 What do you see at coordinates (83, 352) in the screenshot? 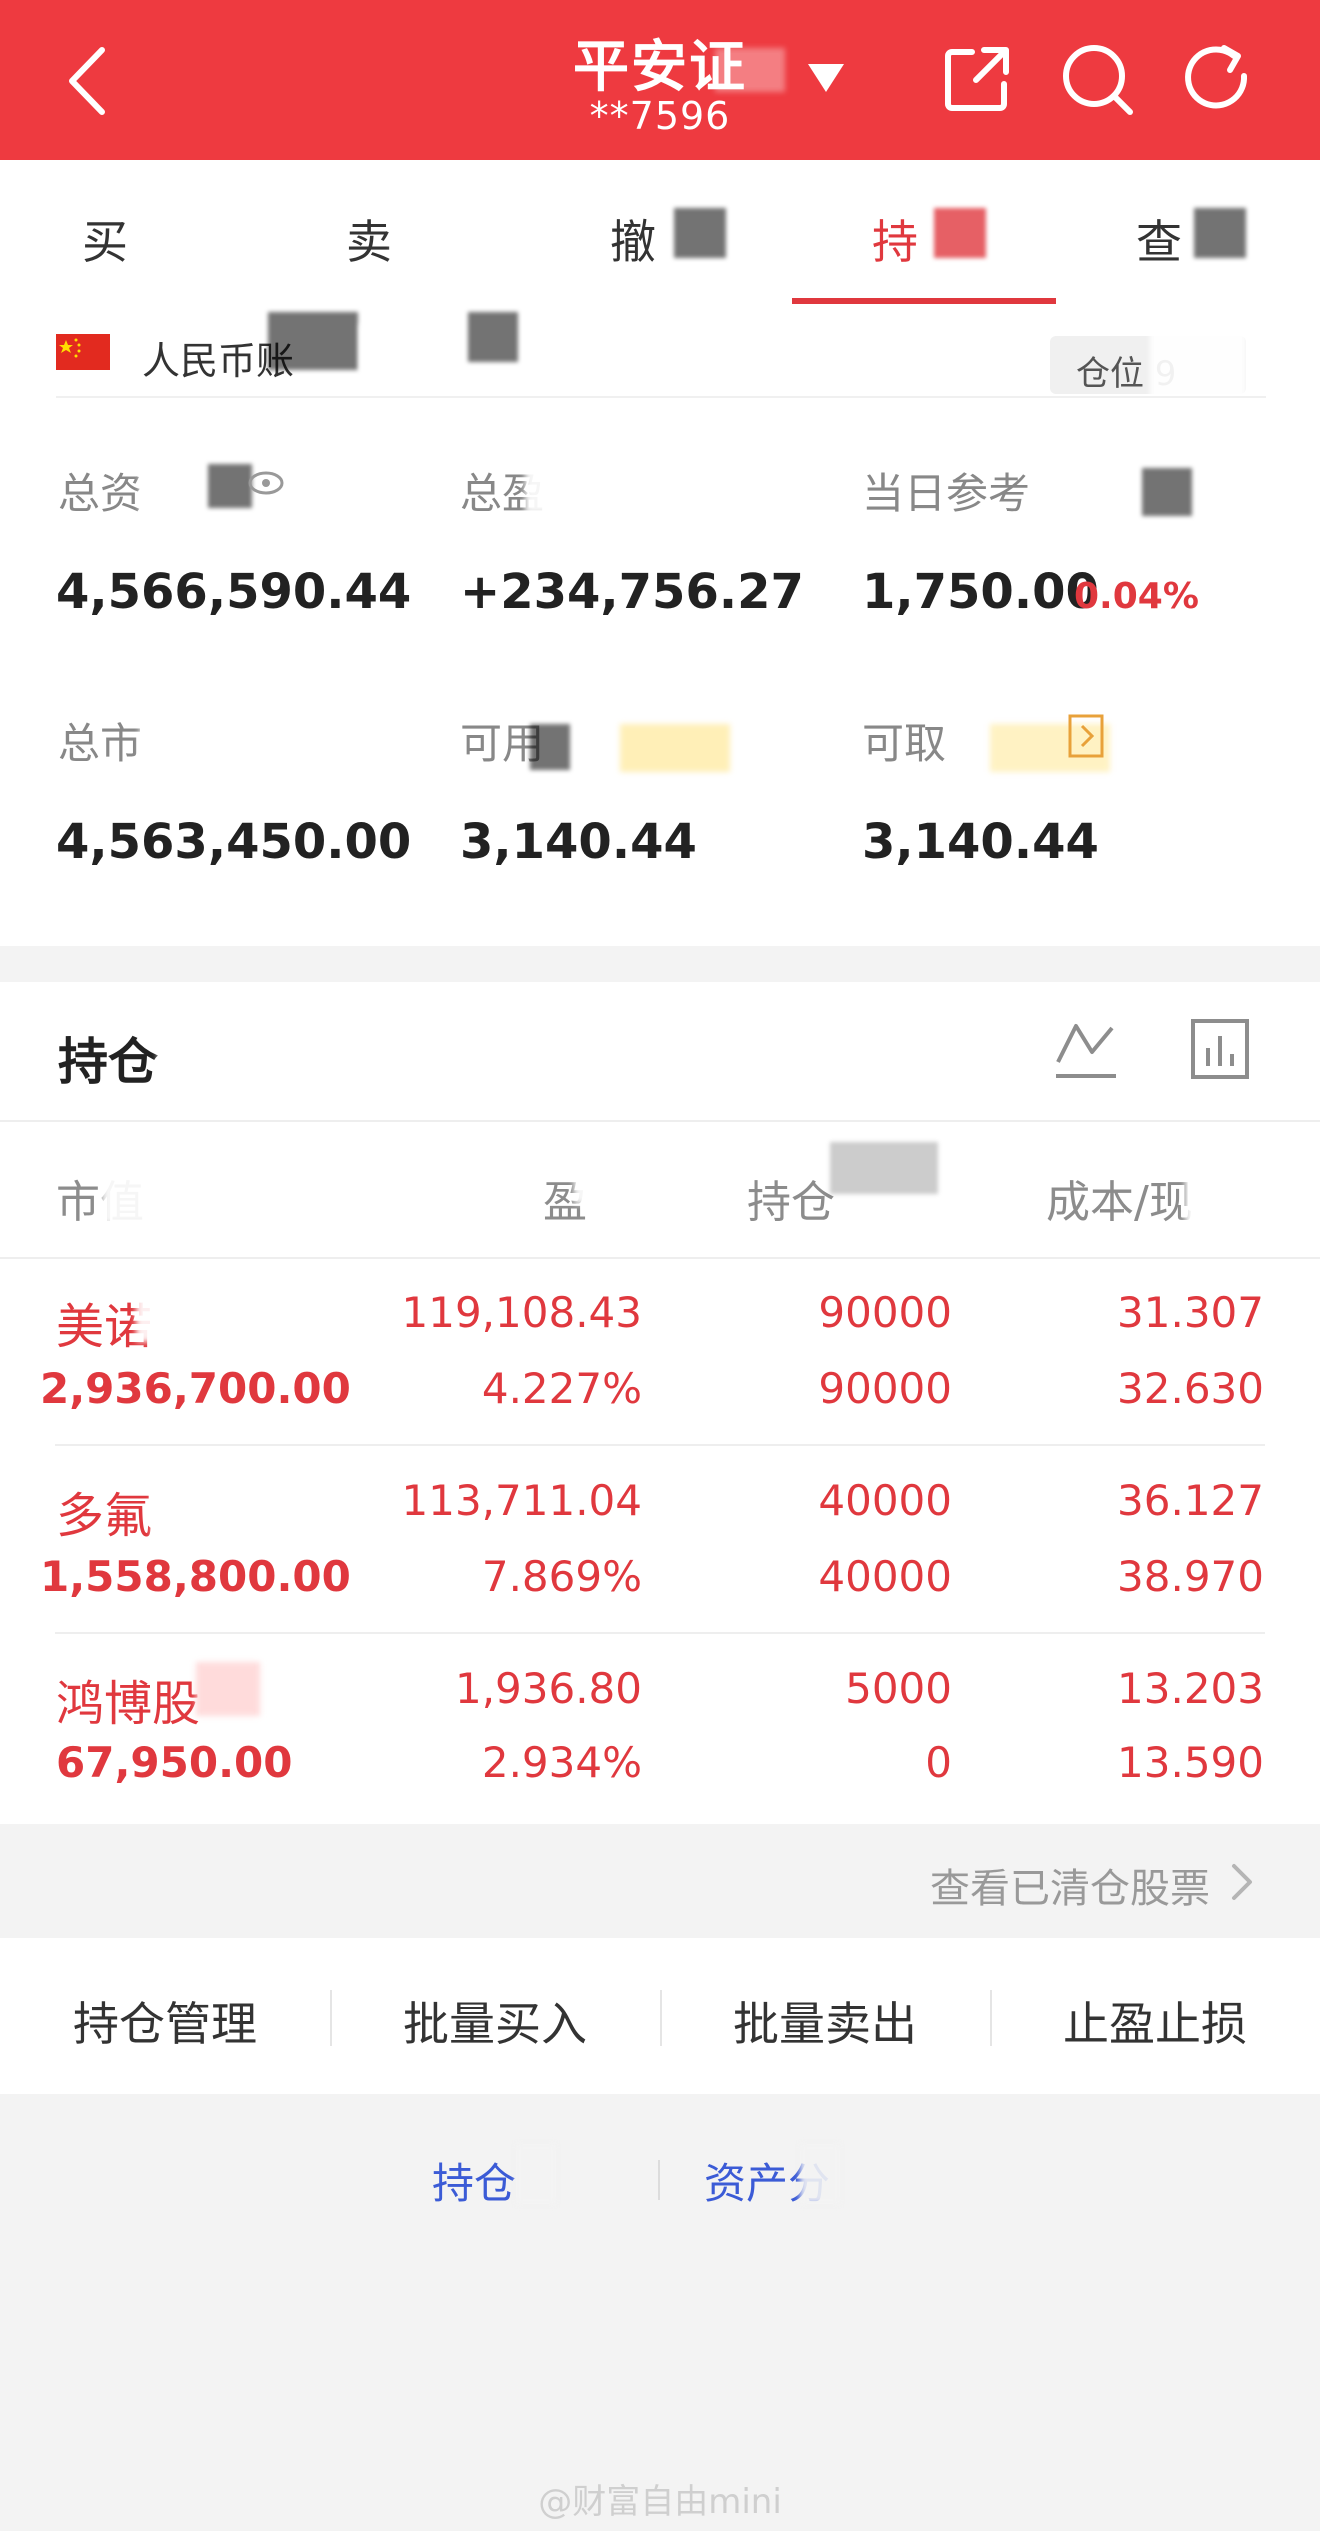
I see `china-flag-icon` at bounding box center [83, 352].